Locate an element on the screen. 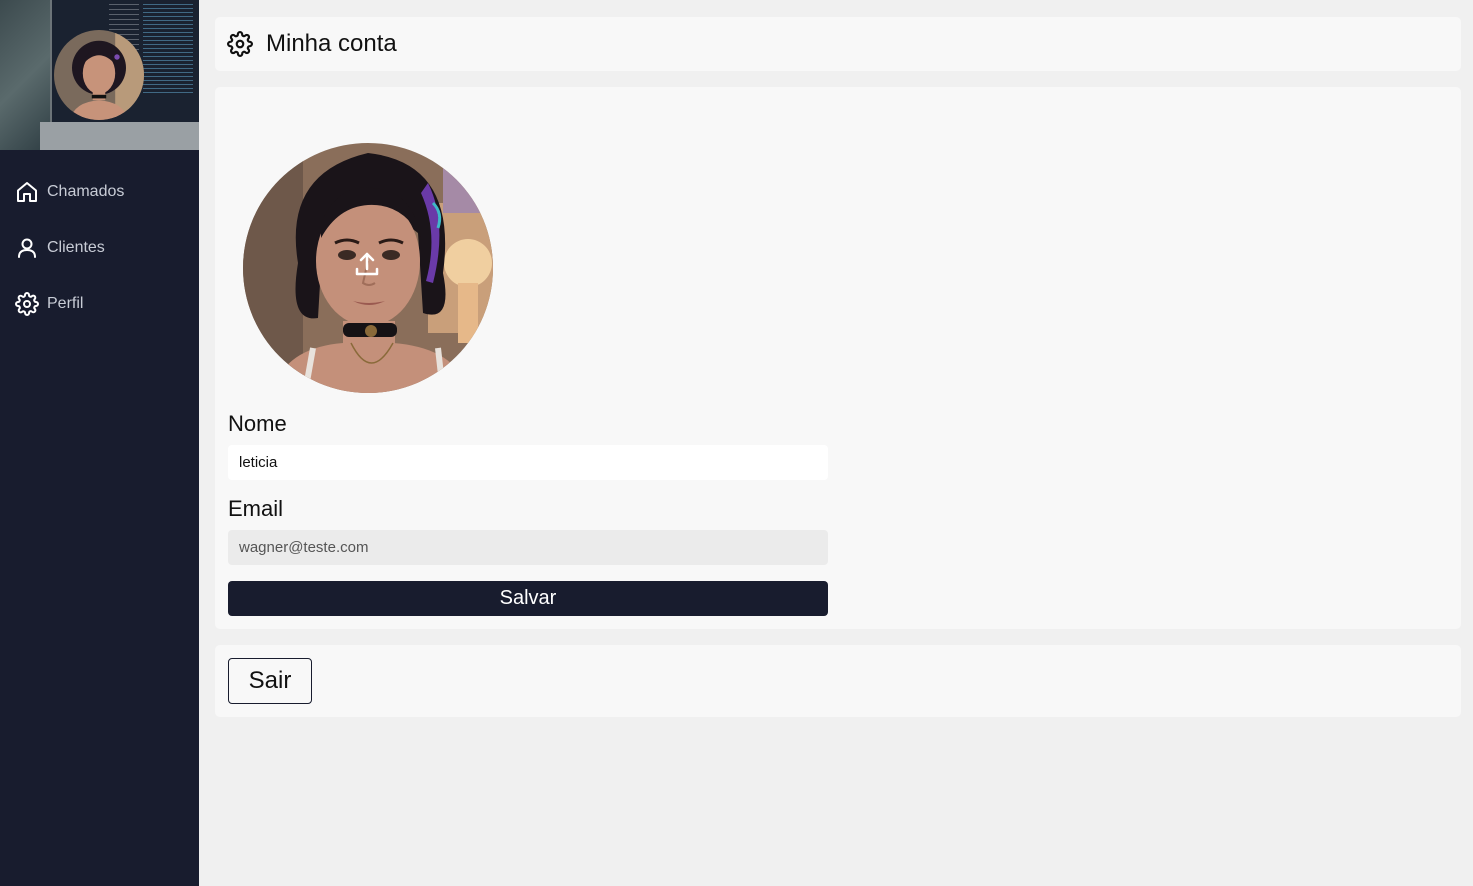 This screenshot has height=886, width=1473. banner-keyboard-image is located at coordinates (119, 136).